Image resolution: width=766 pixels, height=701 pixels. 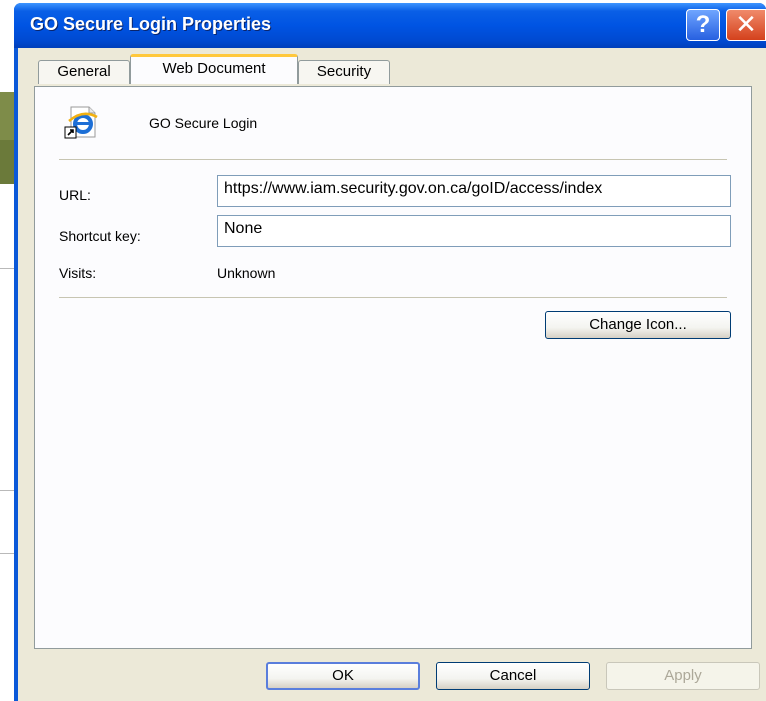 I want to click on background-image-fragment-top, so click(x=7, y=116).